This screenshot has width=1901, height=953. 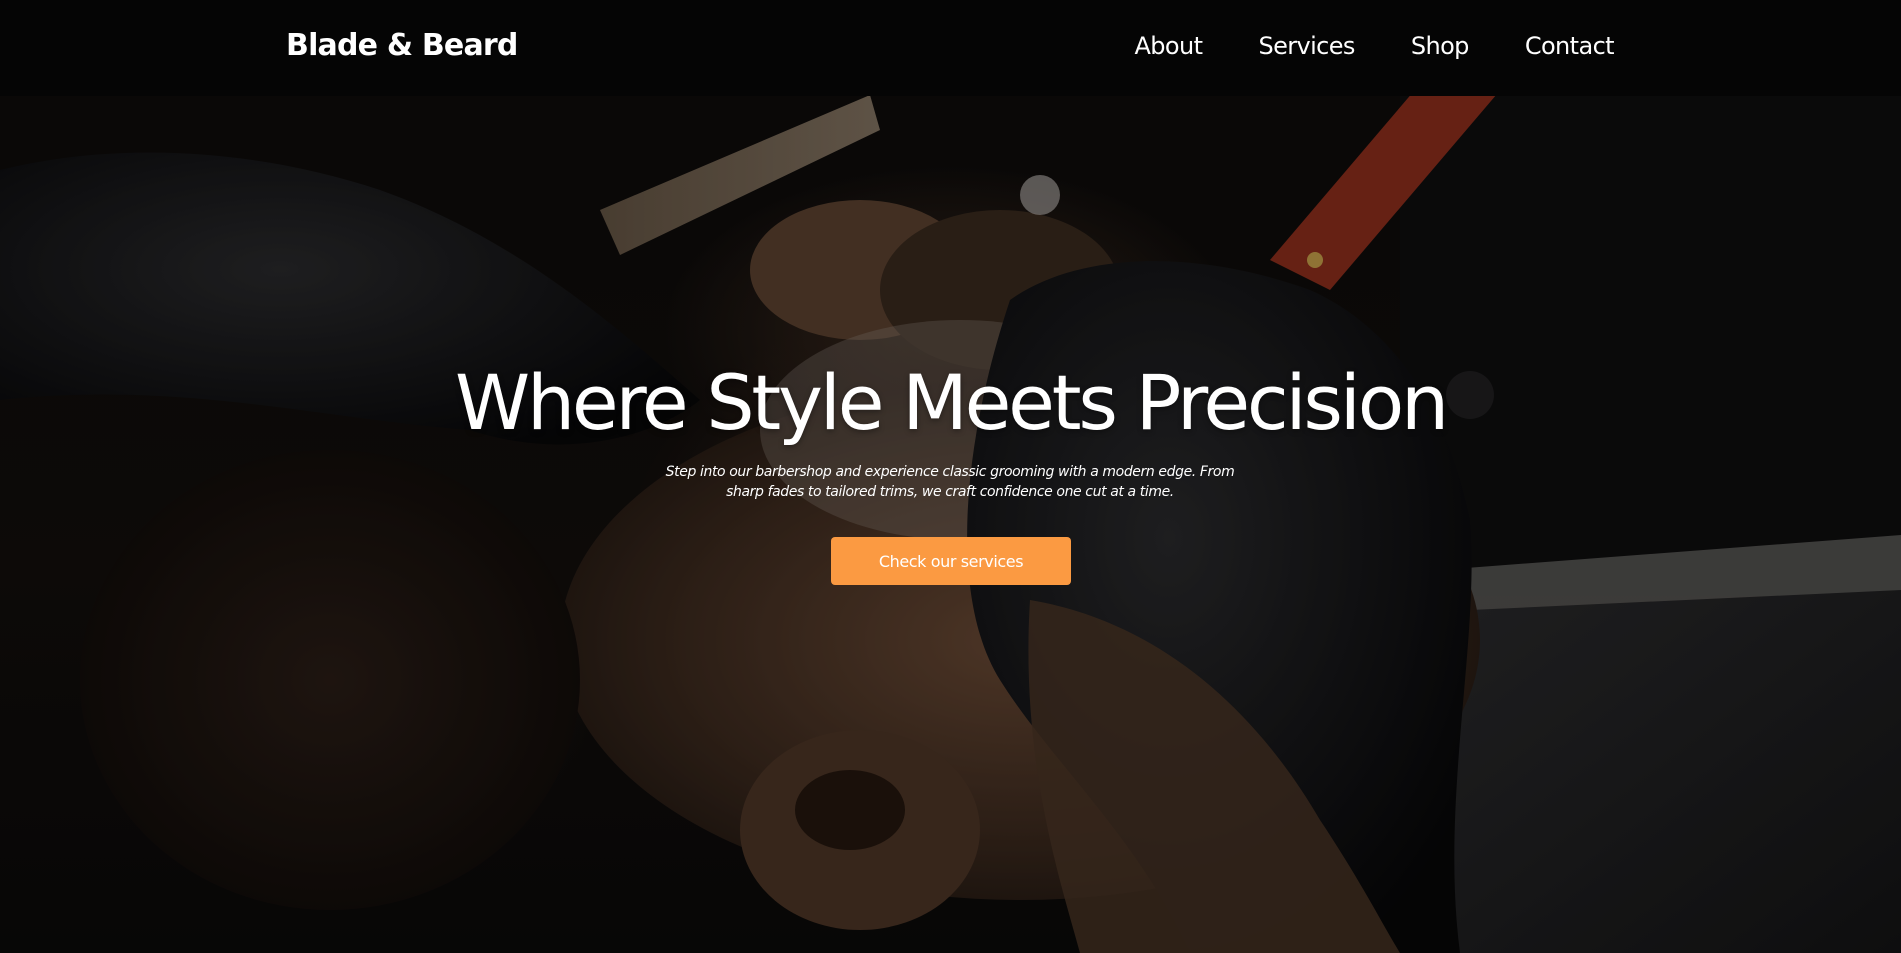 I want to click on nav-services: Services, so click(x=1306, y=46).